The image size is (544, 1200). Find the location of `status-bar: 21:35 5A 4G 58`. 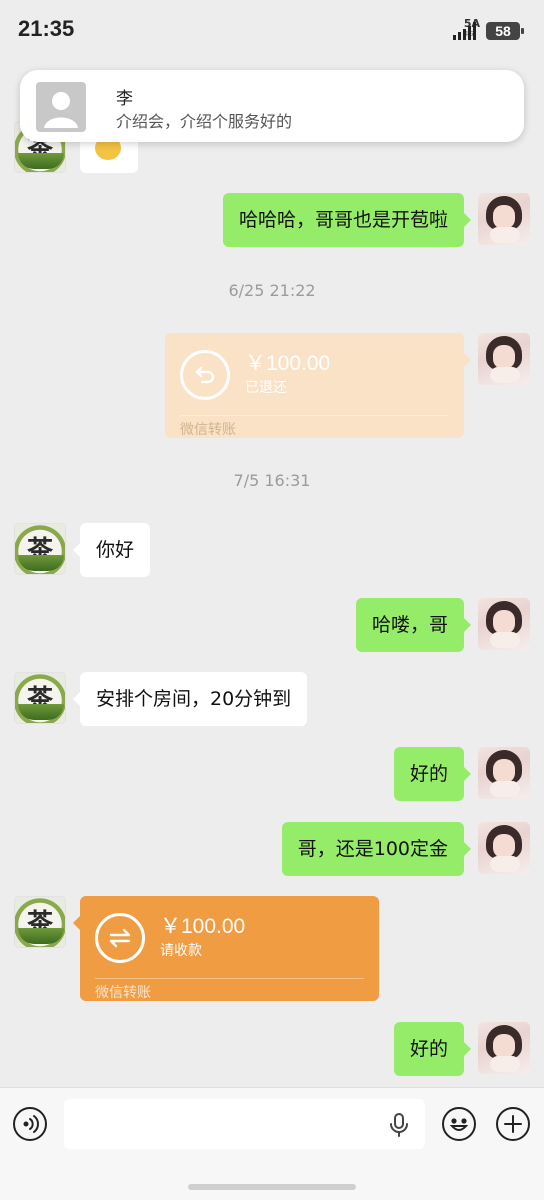

status-bar: 21:35 5A 4G 58 is located at coordinates (272, 31).